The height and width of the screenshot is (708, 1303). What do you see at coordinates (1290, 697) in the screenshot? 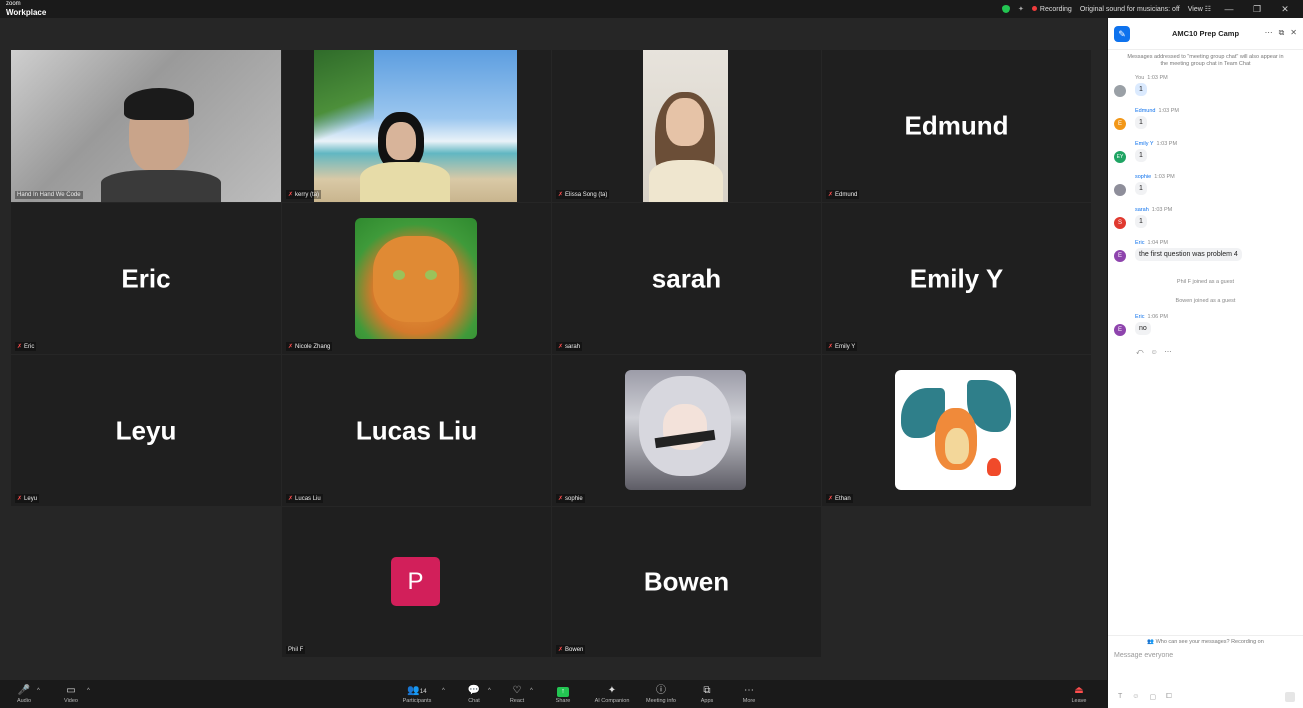
I see `send-icon` at bounding box center [1290, 697].